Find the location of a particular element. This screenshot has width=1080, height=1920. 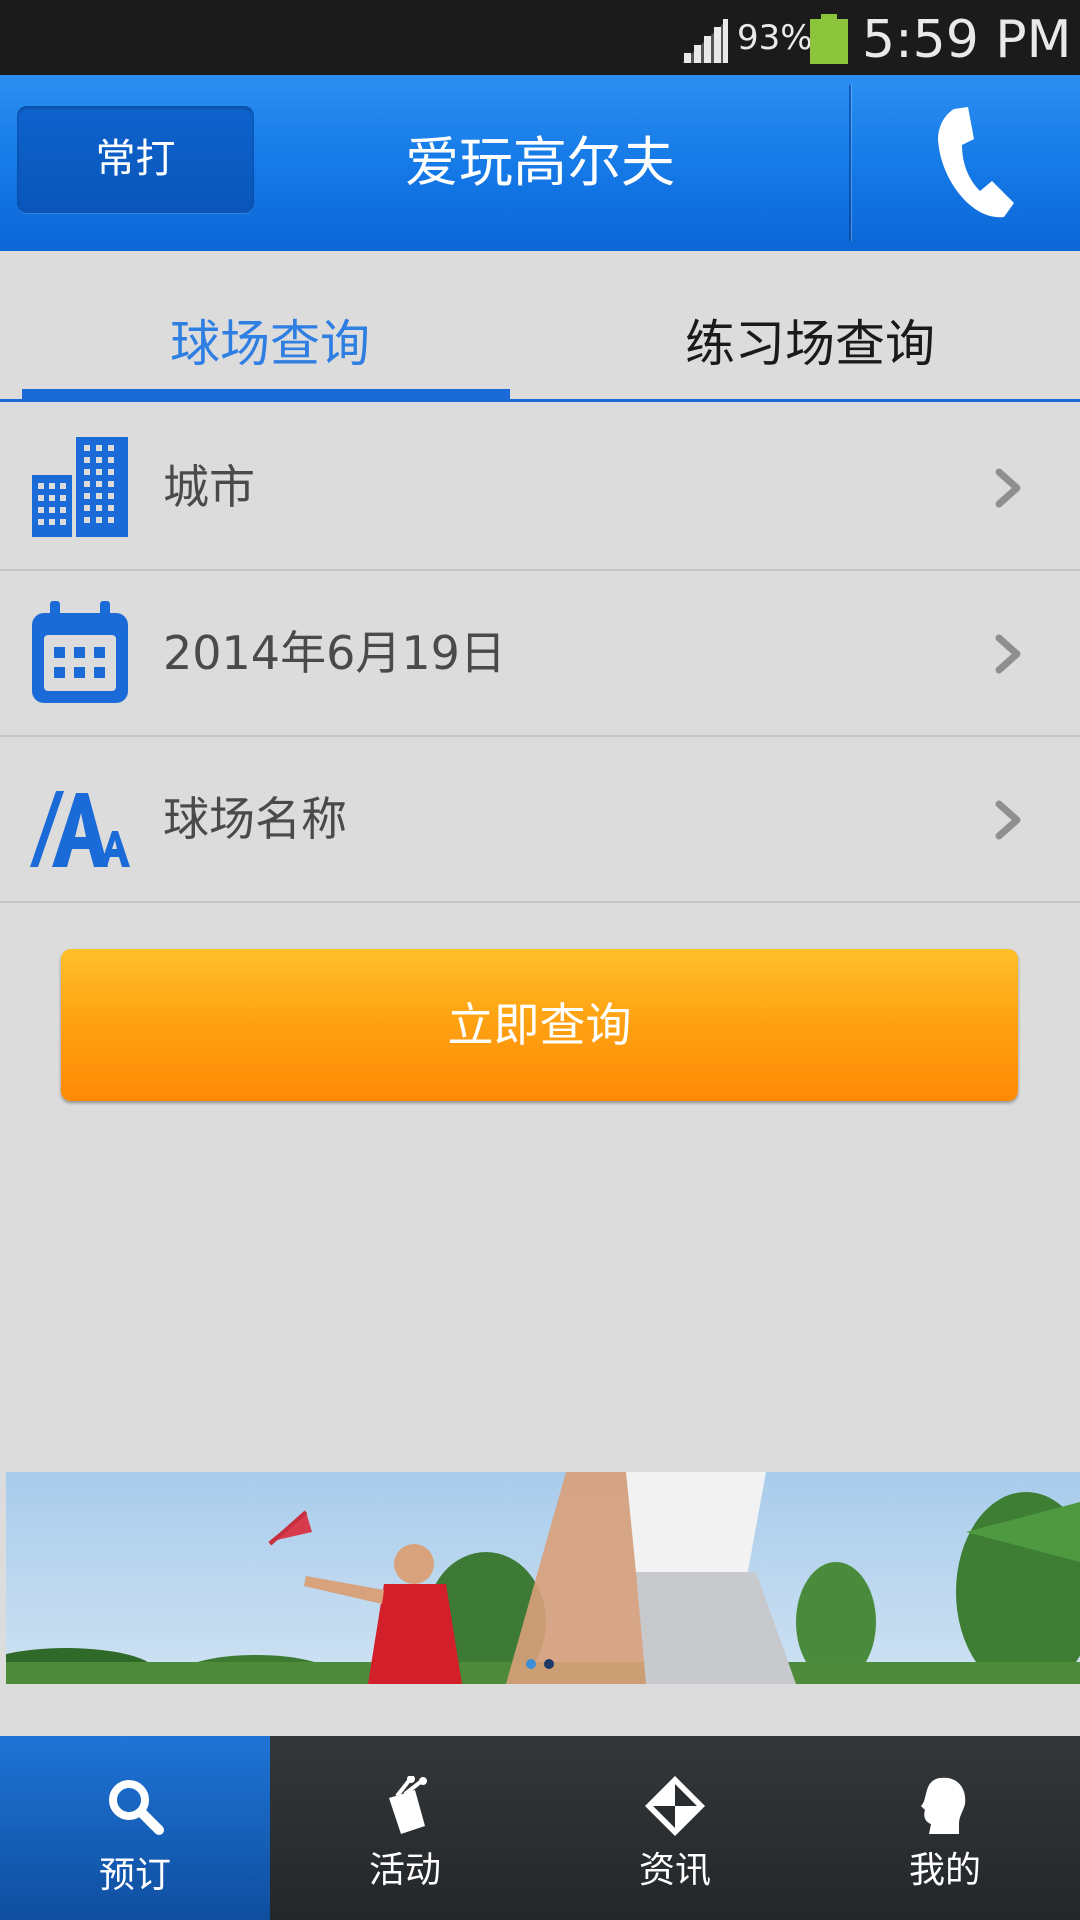

clock: 5:59 PM is located at coordinates (967, 40).